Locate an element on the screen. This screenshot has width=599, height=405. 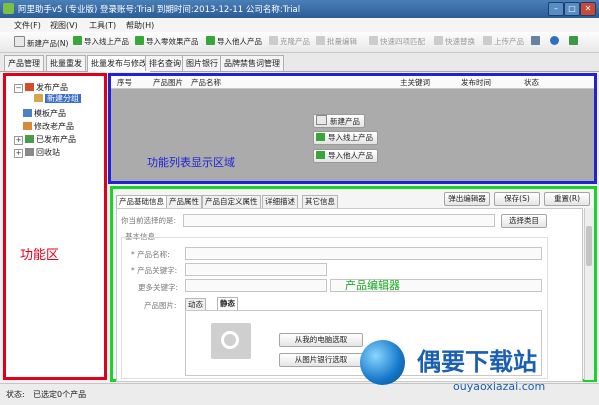
menu-bar: 文件(F) 视图(V) 工具(T) 帮助(H) is located at coordinates (299, 25).